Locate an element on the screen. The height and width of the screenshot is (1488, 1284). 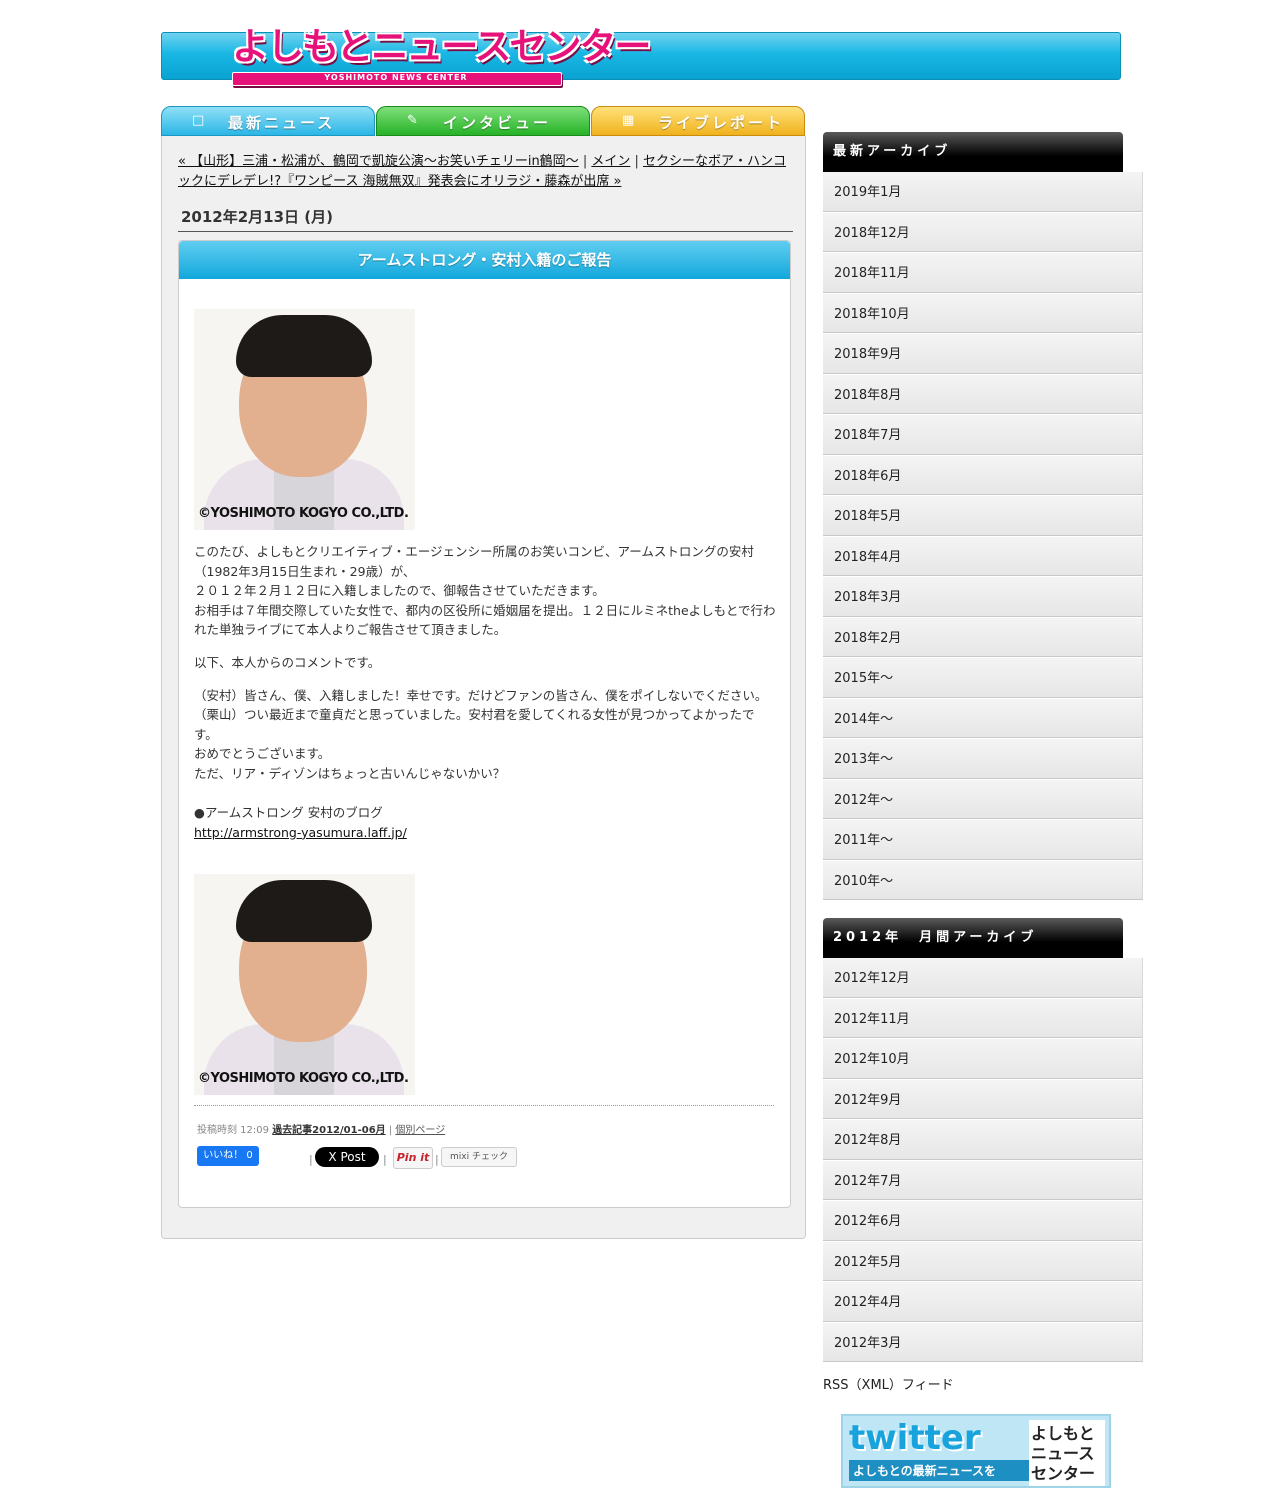
archive-link: 2012年～ is located at coordinates (983, 799).